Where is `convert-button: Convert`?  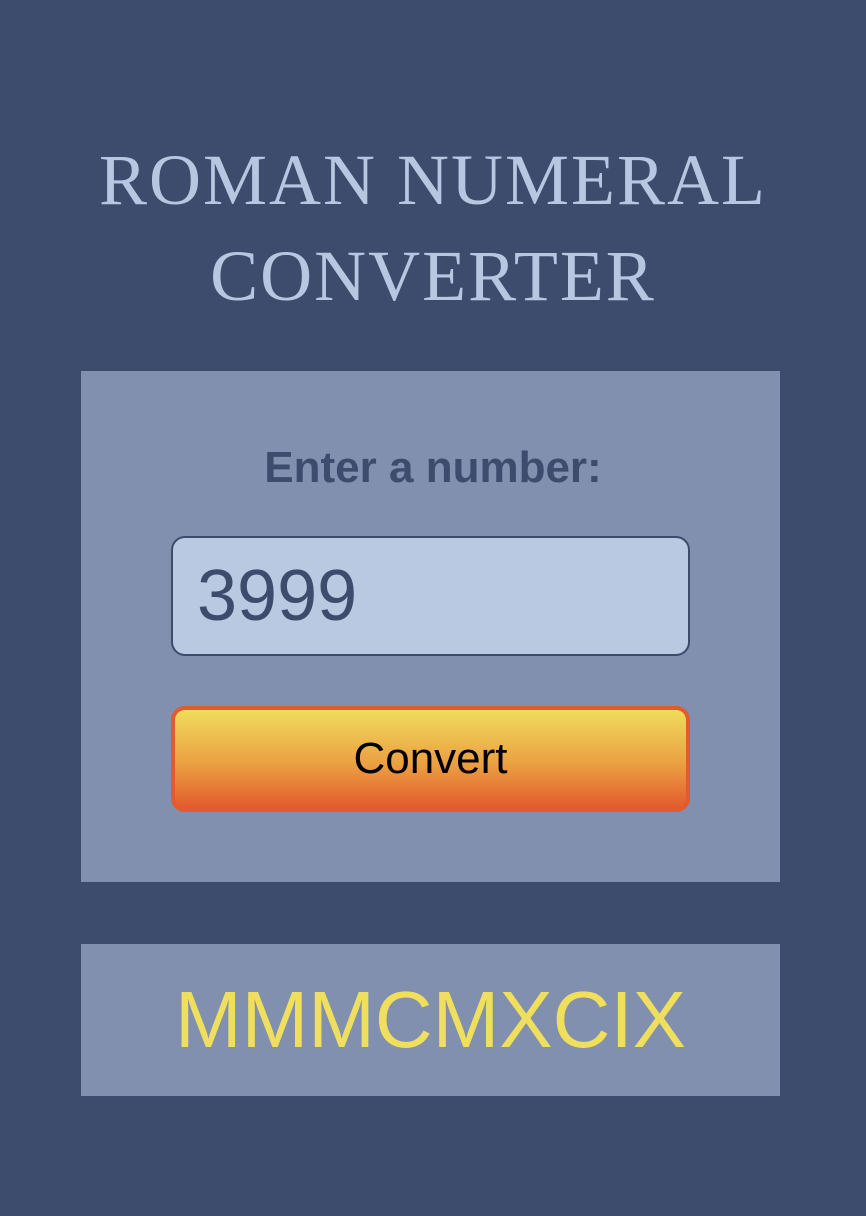 convert-button: Convert is located at coordinates (430, 759).